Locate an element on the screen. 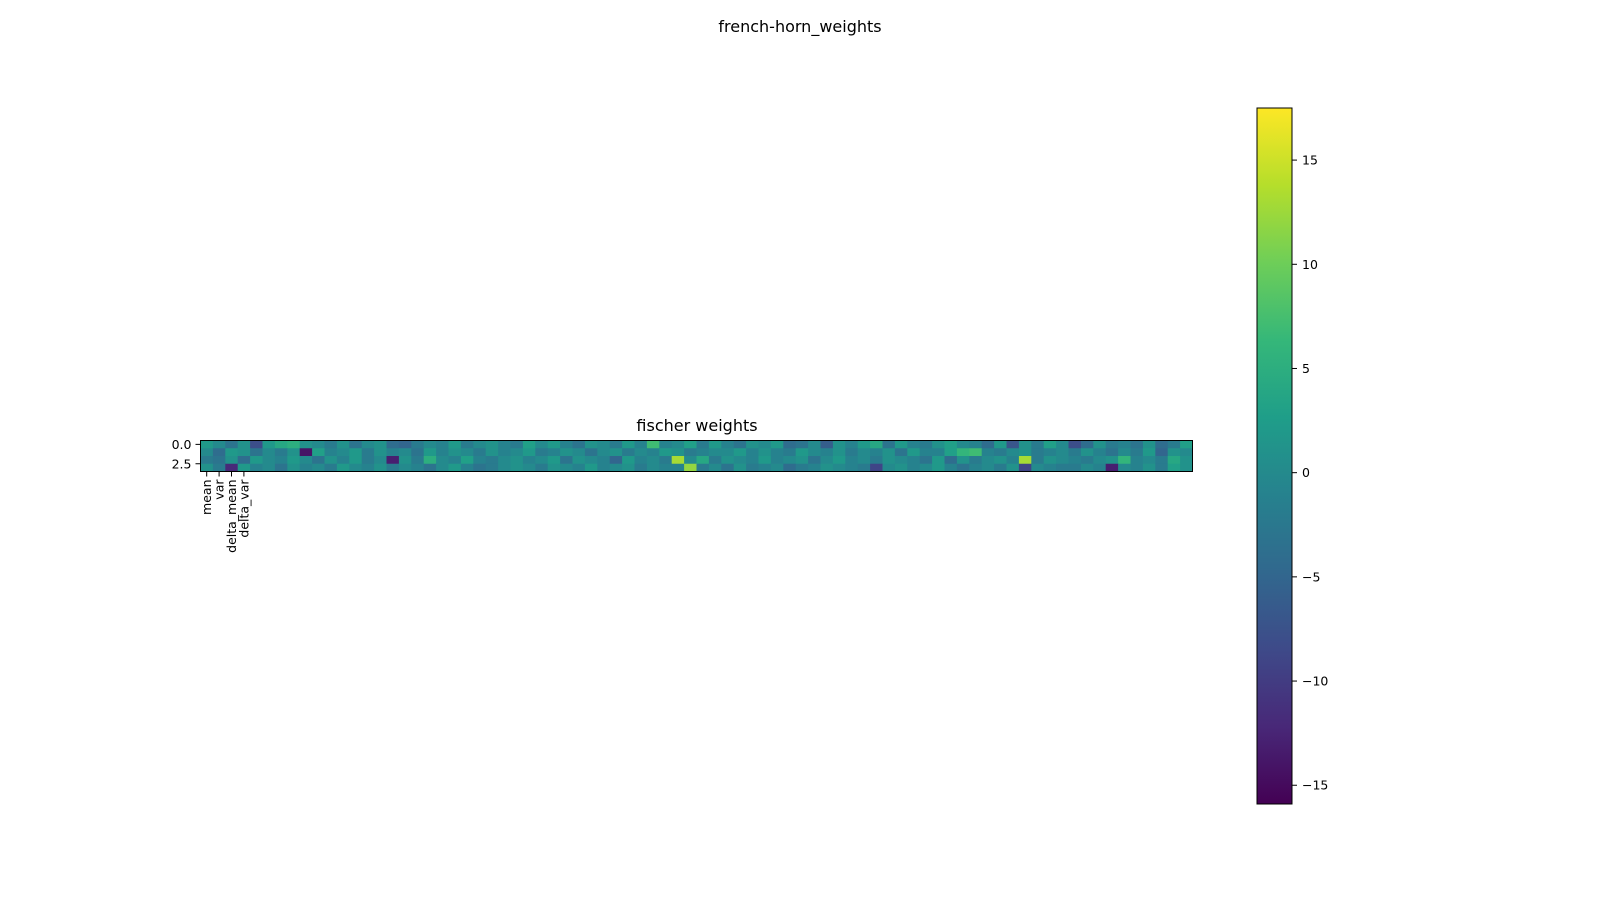  colorbar-gradient is located at coordinates (1274, 456).